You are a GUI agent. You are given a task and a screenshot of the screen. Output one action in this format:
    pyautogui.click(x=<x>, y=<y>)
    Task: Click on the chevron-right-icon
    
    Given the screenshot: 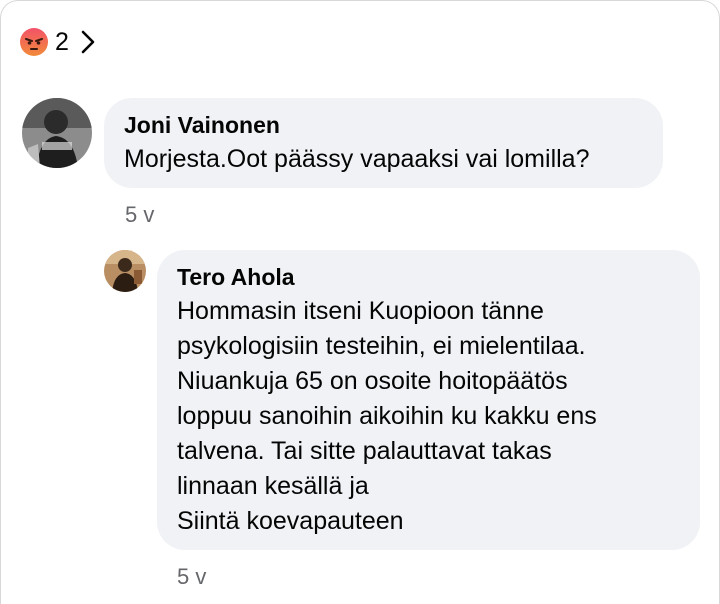 What is the action you would take?
    pyautogui.click(x=88, y=42)
    